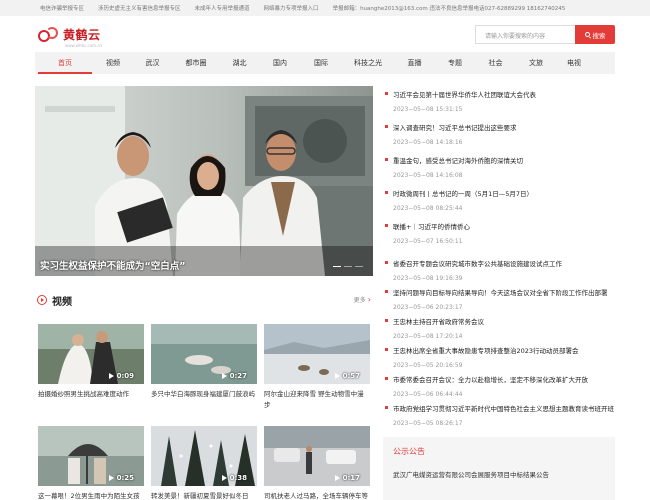 Image resolution: width=650 pixels, height=500 pixels. I want to click on crane-logo-icon, so click(49, 35).